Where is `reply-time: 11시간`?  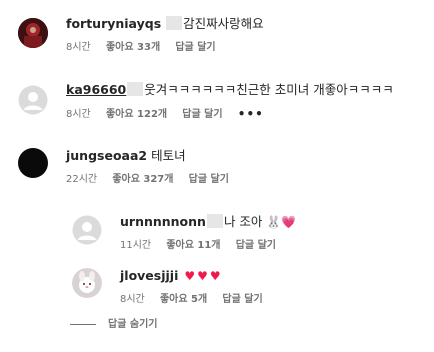
reply-time: 11시간 is located at coordinates (136, 245).